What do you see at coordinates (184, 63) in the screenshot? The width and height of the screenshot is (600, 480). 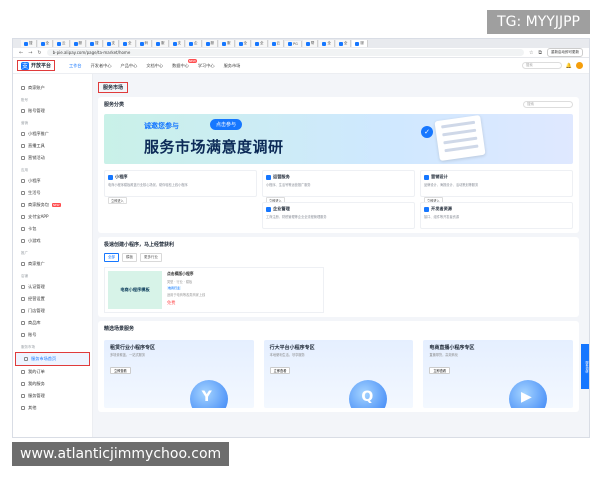 I see `nav-item: 数据中心 NEW` at bounding box center [184, 63].